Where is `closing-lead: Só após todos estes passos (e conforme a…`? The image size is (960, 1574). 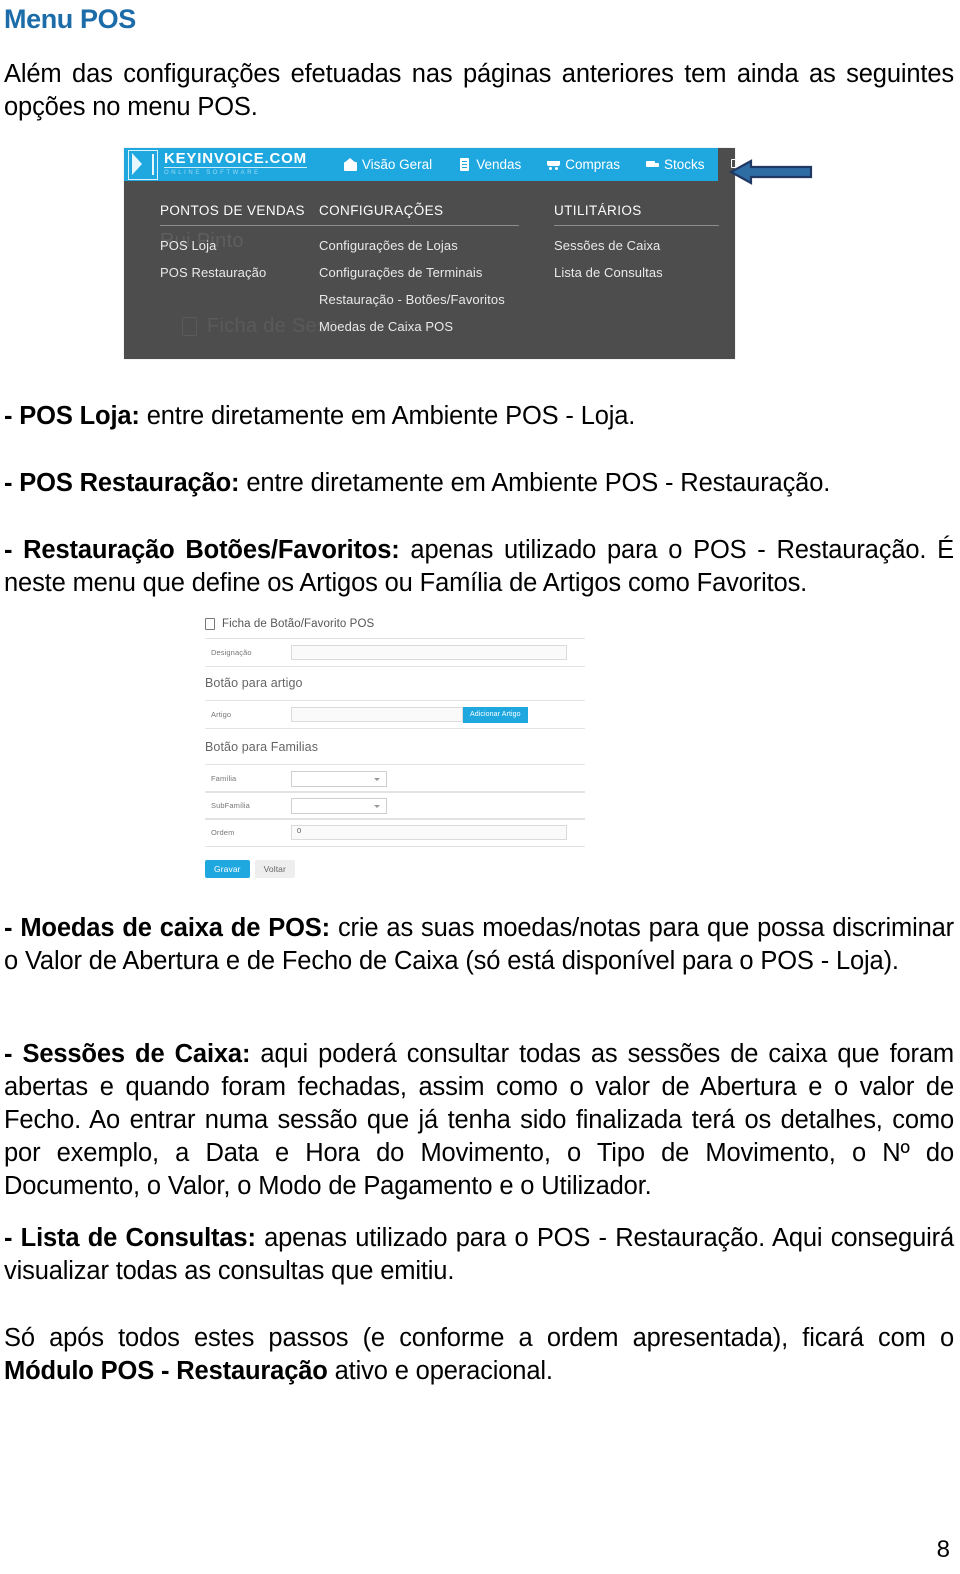
closing-lead: Só após todos estes passos (e conforme a… is located at coordinates (479, 1338).